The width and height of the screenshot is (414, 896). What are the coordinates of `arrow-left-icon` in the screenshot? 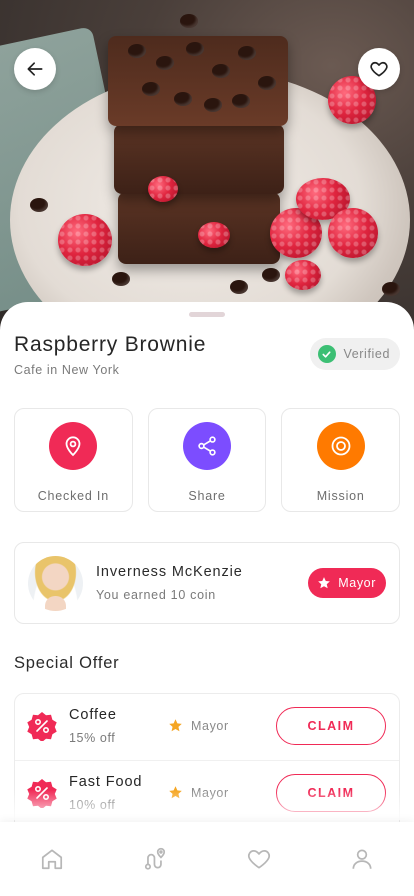 It's located at (35, 69).